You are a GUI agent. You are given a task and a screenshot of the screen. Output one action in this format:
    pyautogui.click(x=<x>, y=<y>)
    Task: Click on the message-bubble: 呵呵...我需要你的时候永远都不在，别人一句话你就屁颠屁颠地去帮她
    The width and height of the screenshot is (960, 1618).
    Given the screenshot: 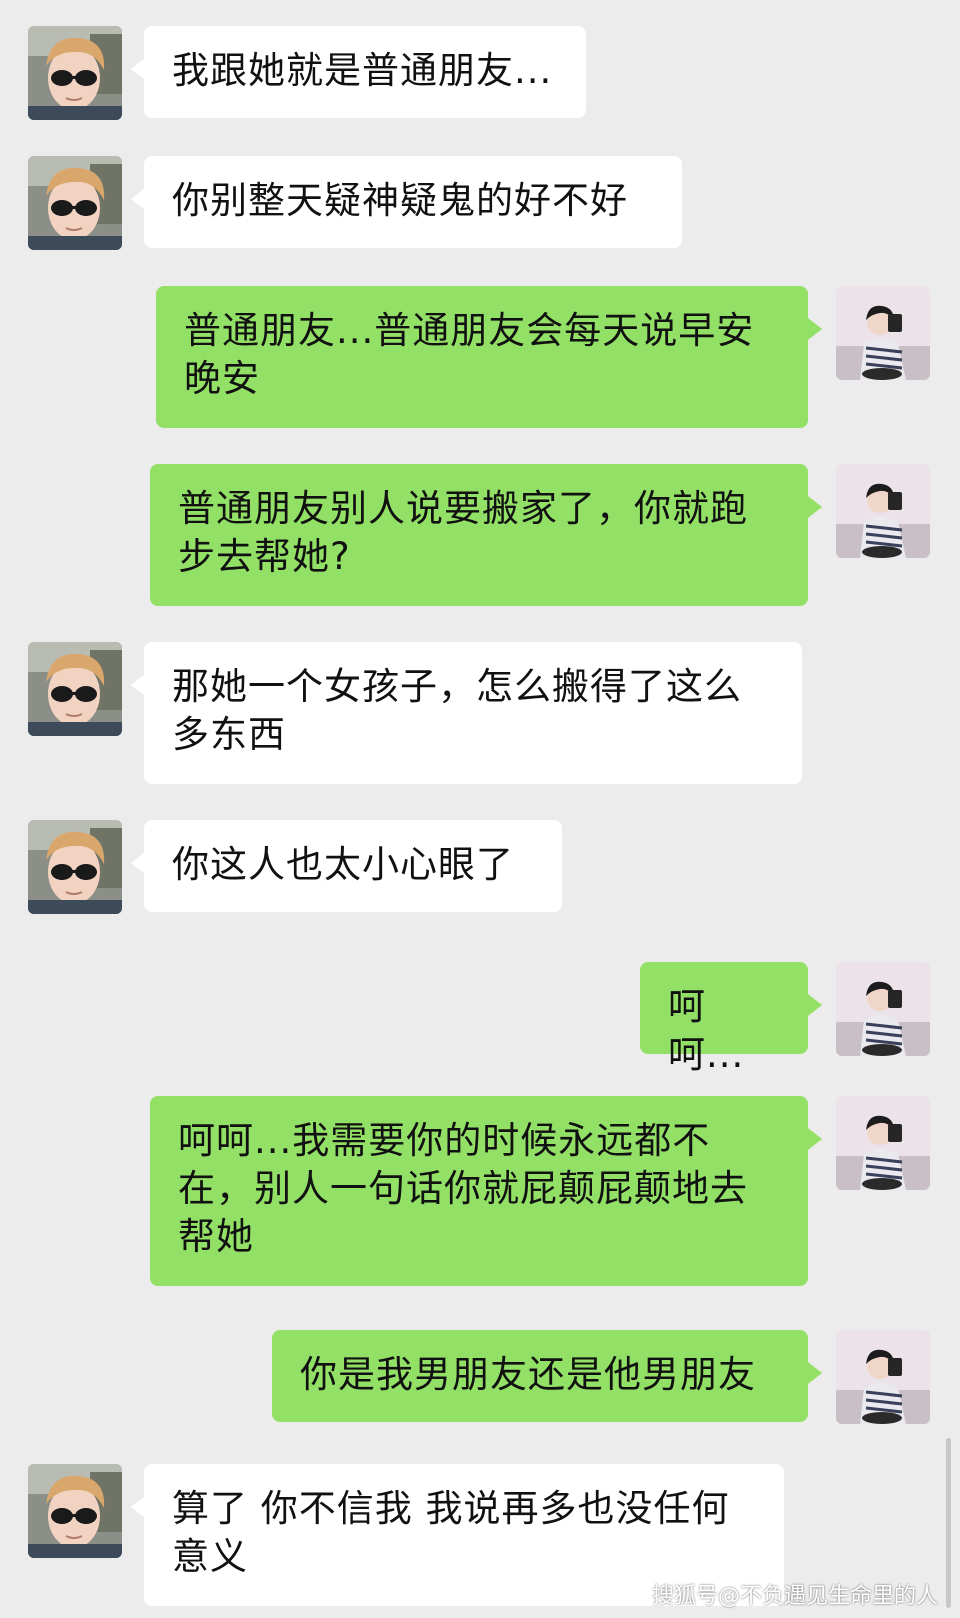 What is the action you would take?
    pyautogui.click(x=479, y=1191)
    